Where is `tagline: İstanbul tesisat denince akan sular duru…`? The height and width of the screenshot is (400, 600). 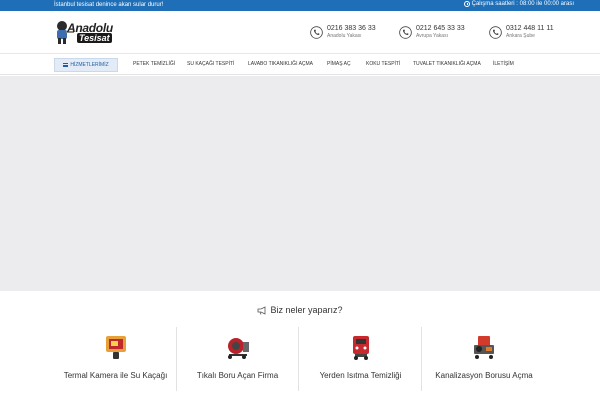
tagline: İstanbul tesisat denince akan sular duru… is located at coordinates (109, 5).